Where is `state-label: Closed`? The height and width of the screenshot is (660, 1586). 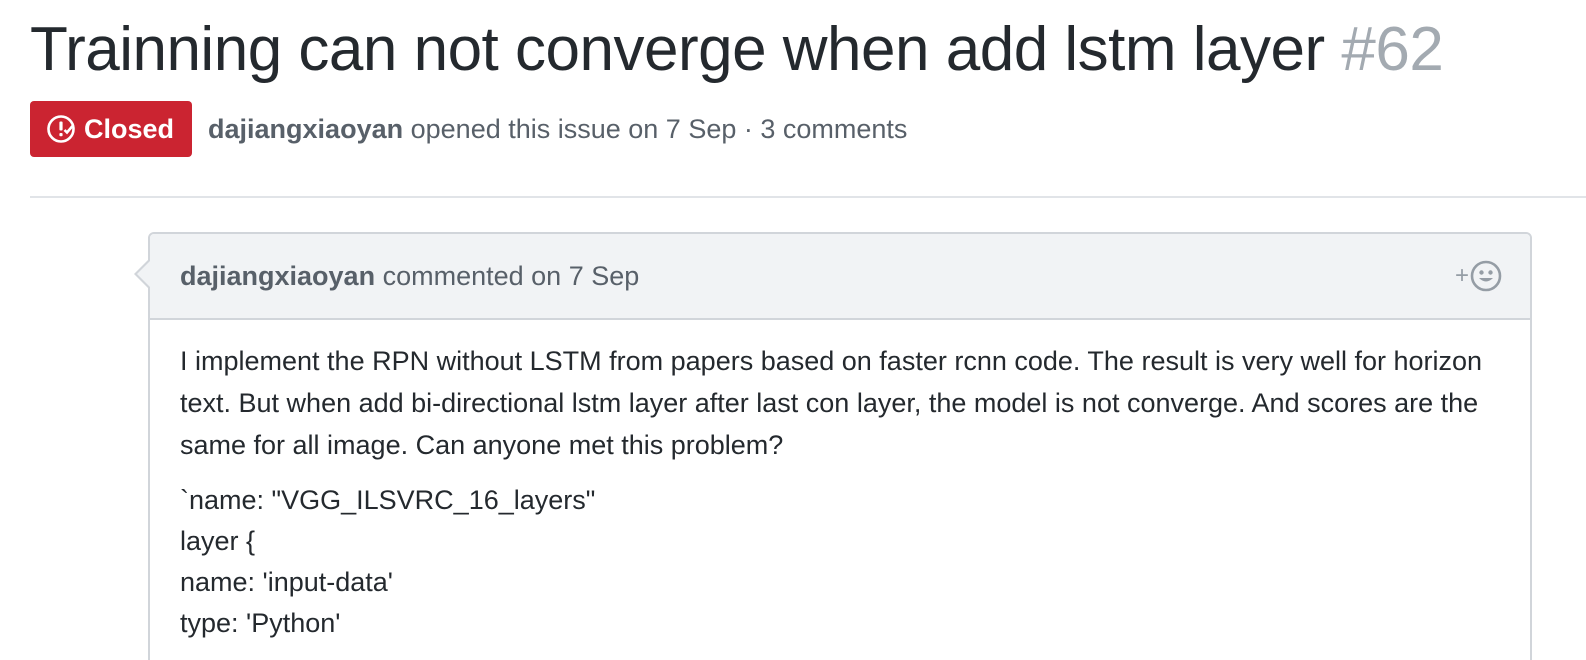
state-label: Closed is located at coordinates (129, 128).